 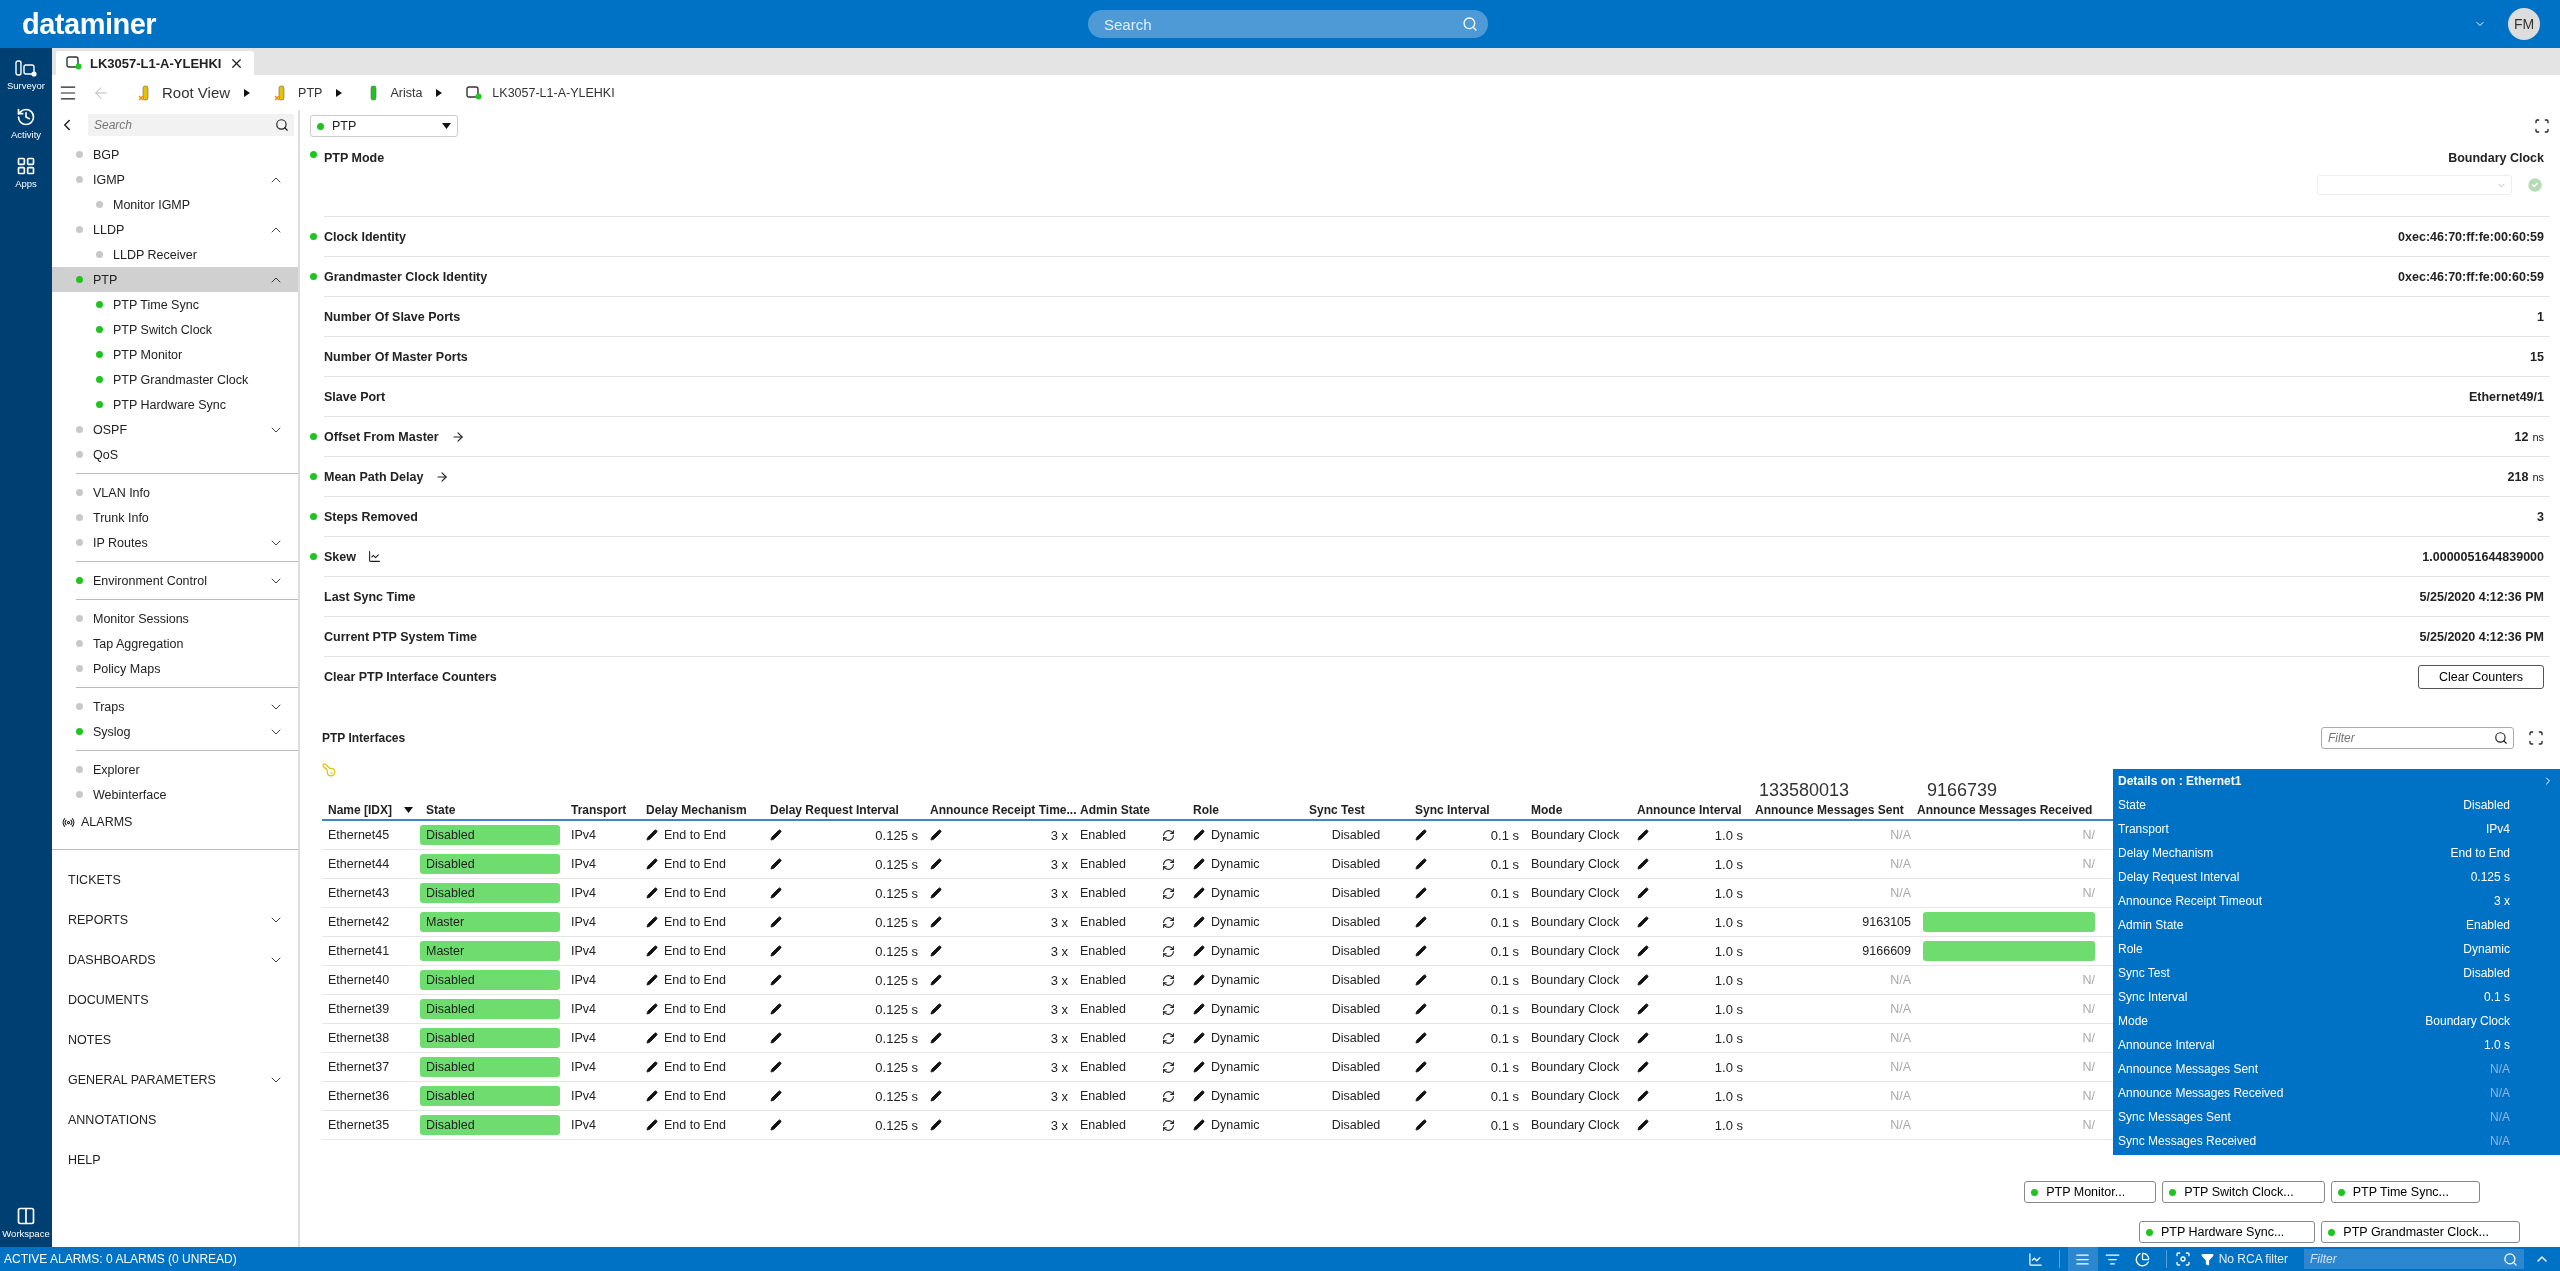 What do you see at coordinates (175, 769) in the screenshot?
I see `tree-item: Explorer` at bounding box center [175, 769].